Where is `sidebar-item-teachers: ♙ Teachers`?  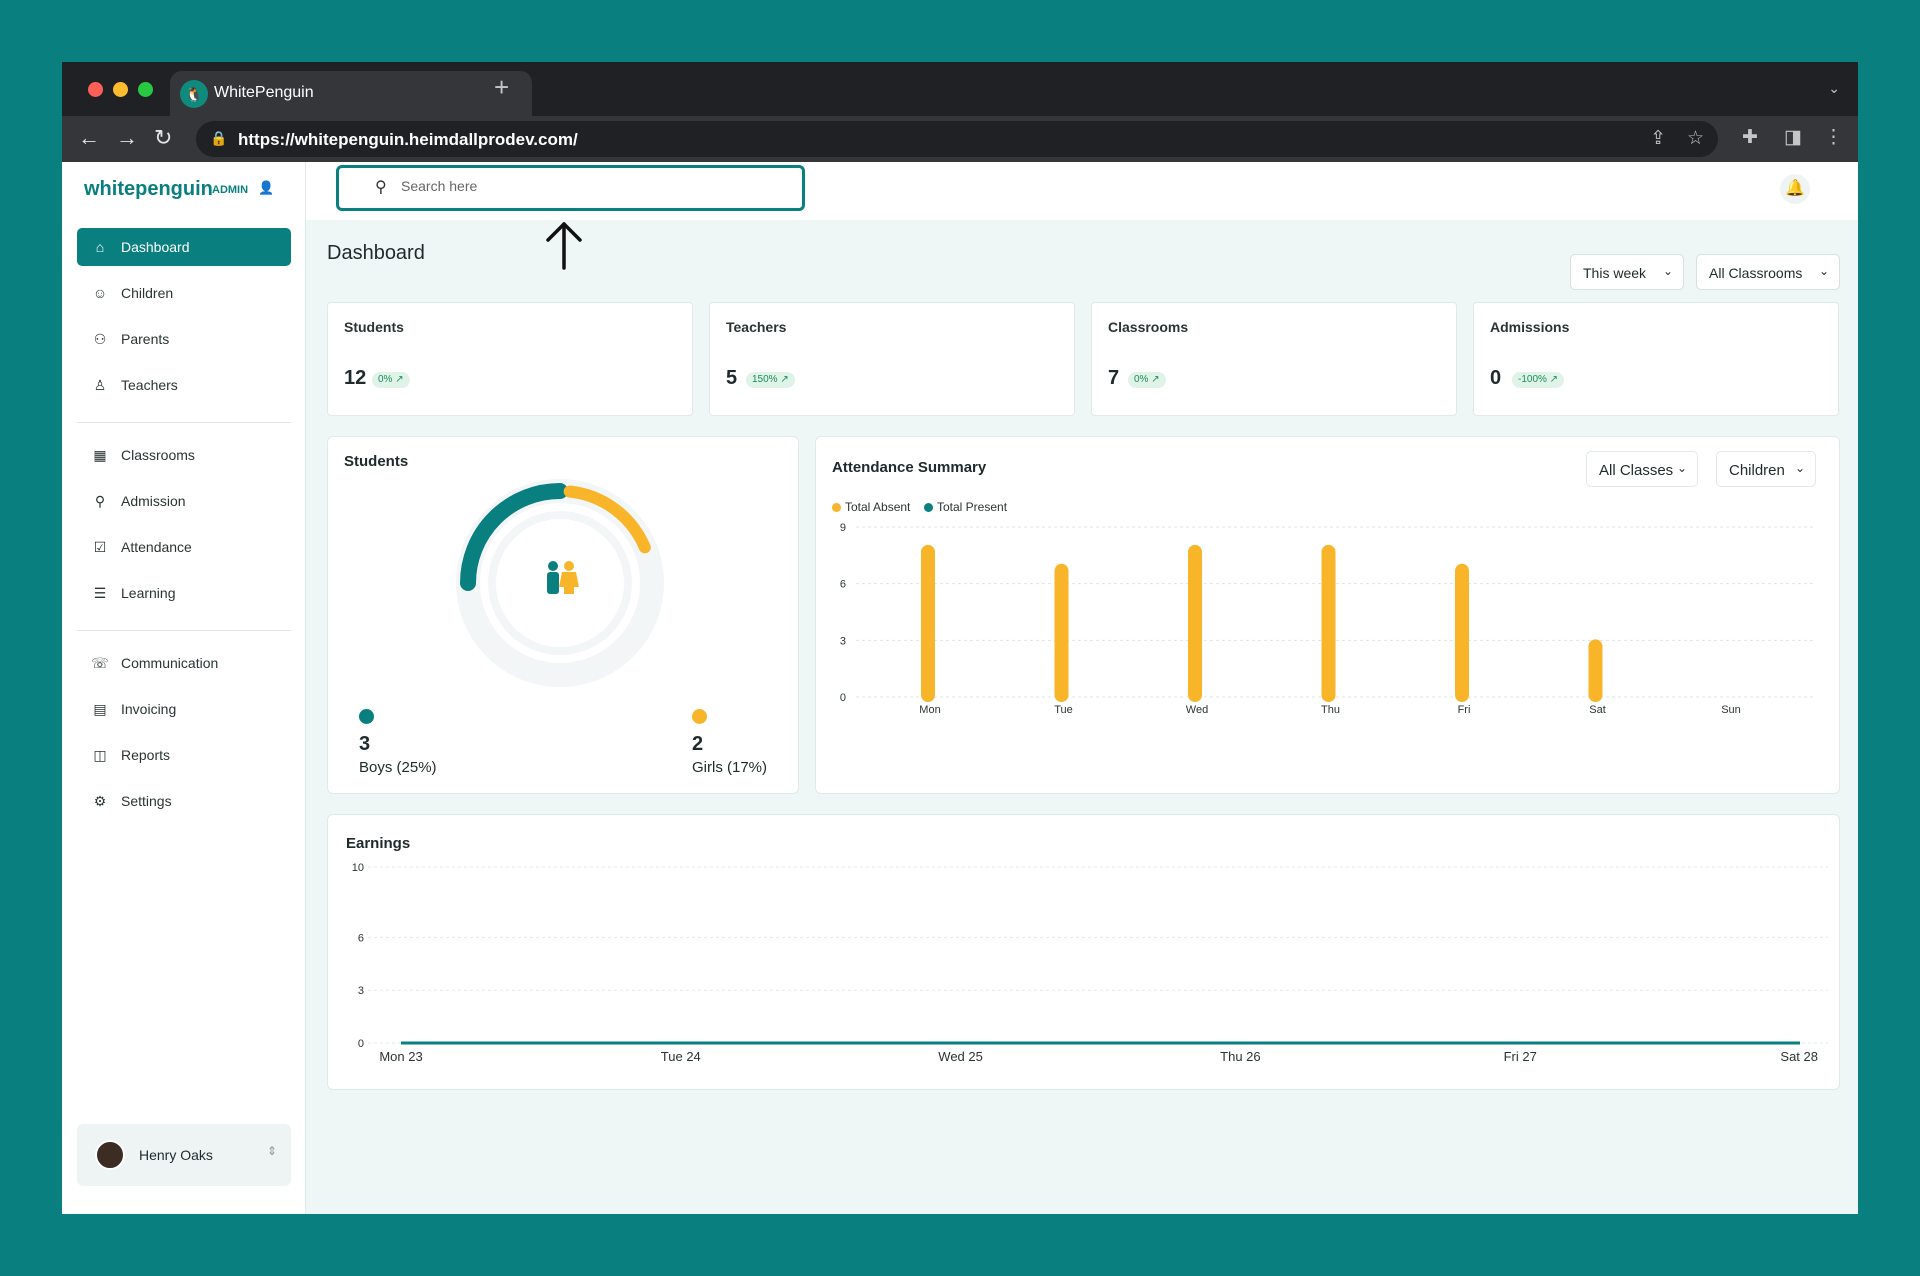
sidebar-item-teachers: ♙ Teachers is located at coordinates (184, 385).